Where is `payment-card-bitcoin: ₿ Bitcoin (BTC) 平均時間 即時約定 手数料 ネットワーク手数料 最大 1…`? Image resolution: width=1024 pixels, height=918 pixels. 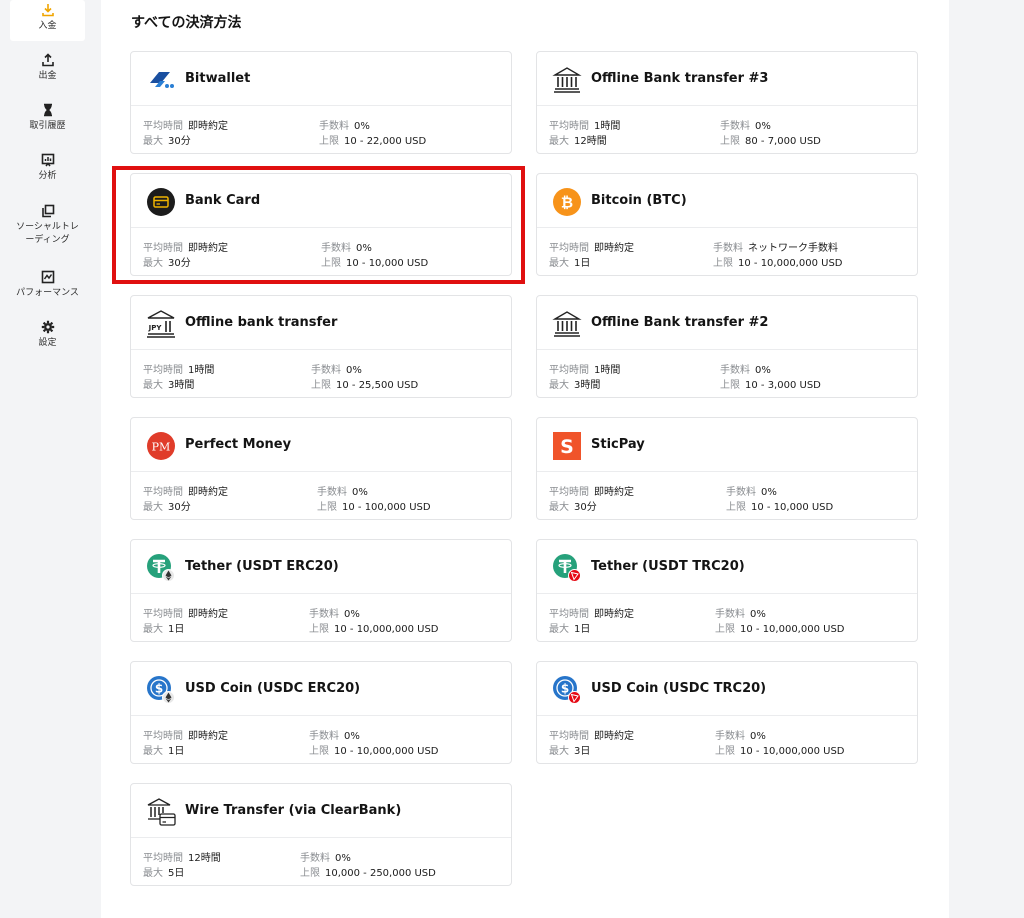 payment-card-bitcoin: ₿ Bitcoin (BTC) 平均時間 即時約定 手数料 ネットワーク手数料 最大 1… is located at coordinates (727, 224).